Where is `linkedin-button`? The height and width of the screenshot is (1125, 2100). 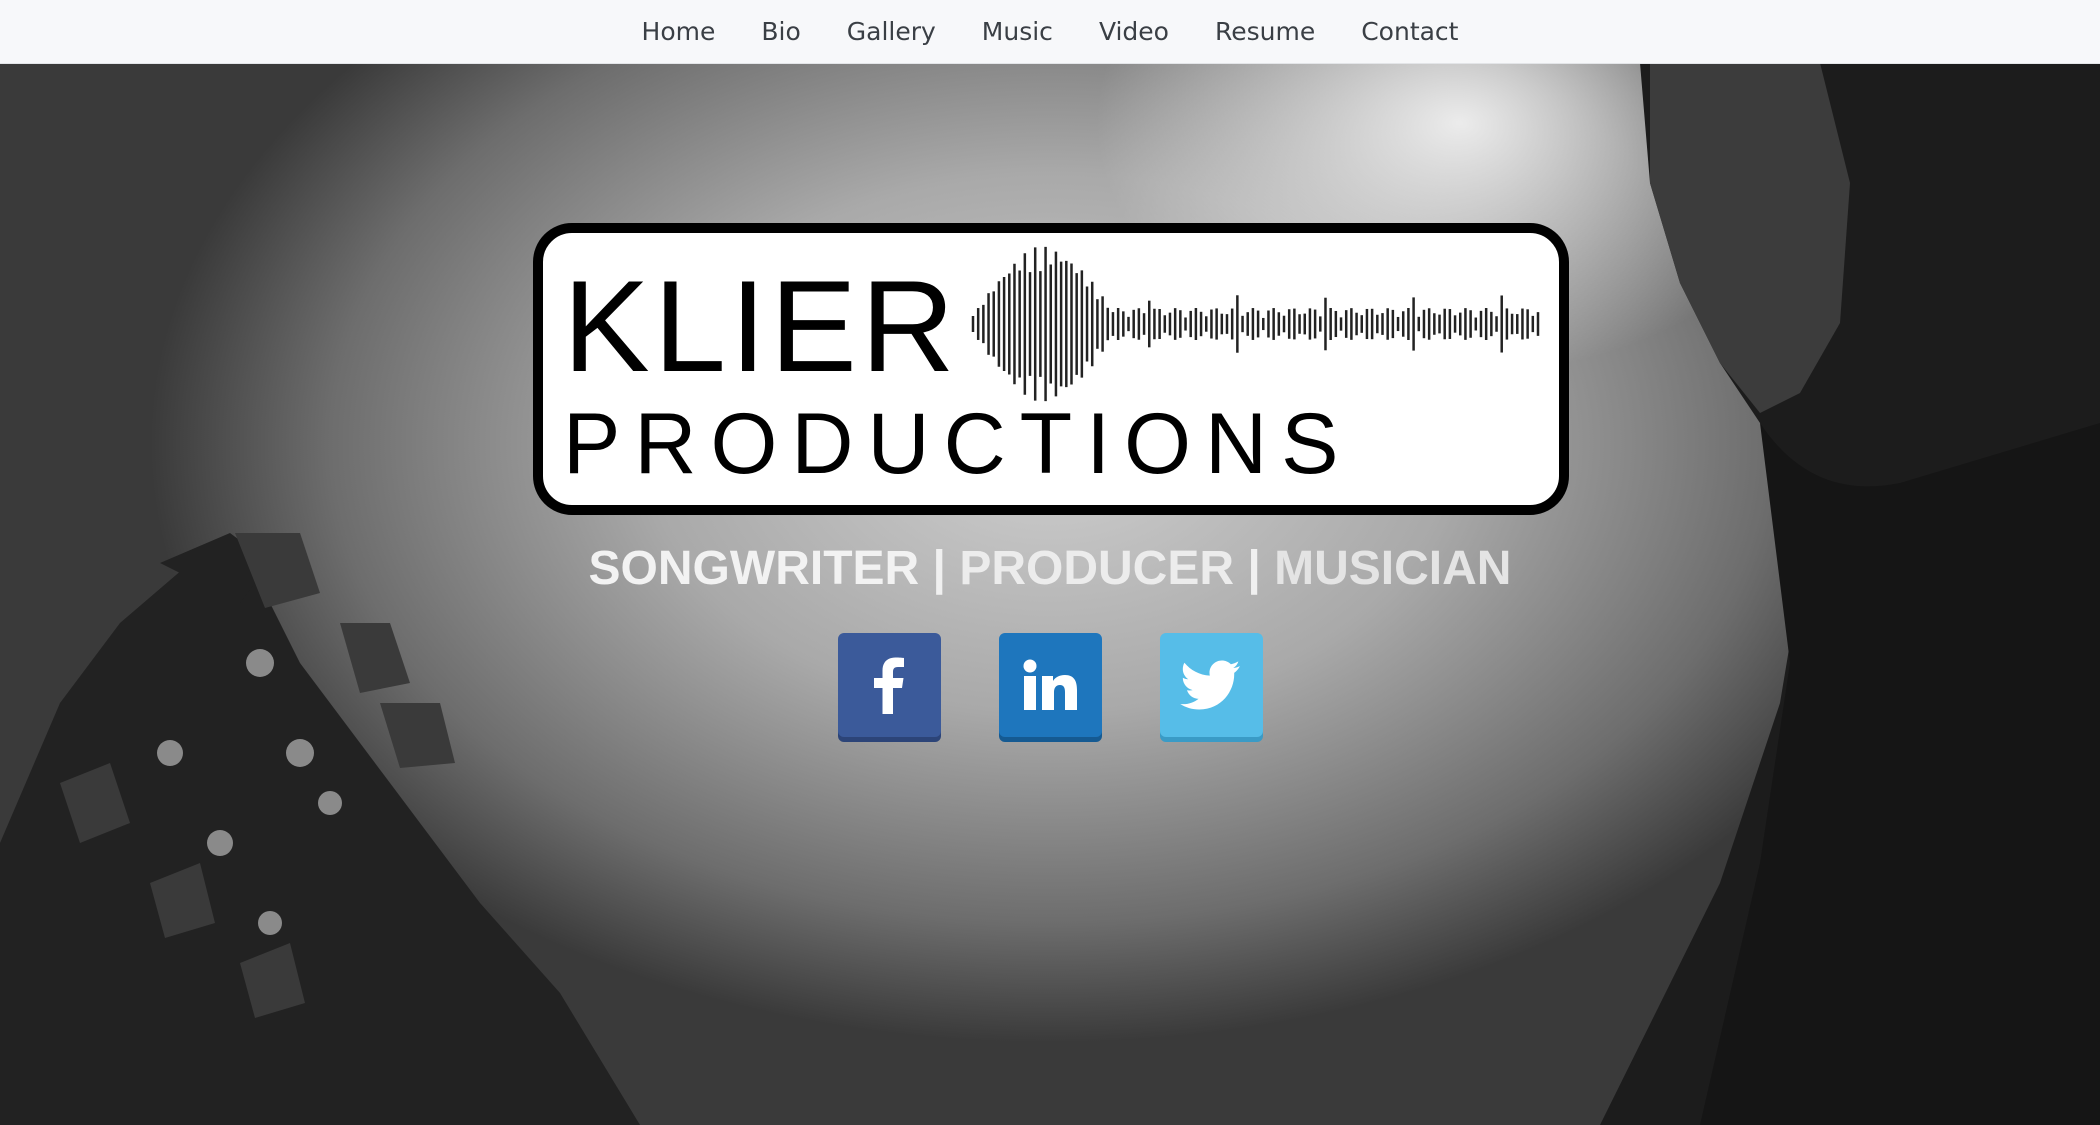
linkedin-button is located at coordinates (1050, 685).